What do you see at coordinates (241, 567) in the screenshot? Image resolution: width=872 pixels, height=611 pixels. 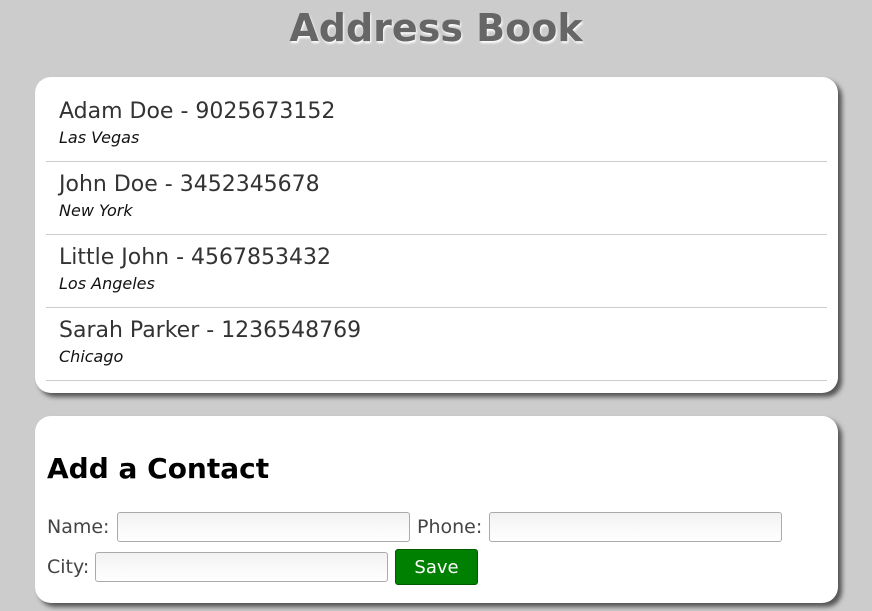 I see `city-input` at bounding box center [241, 567].